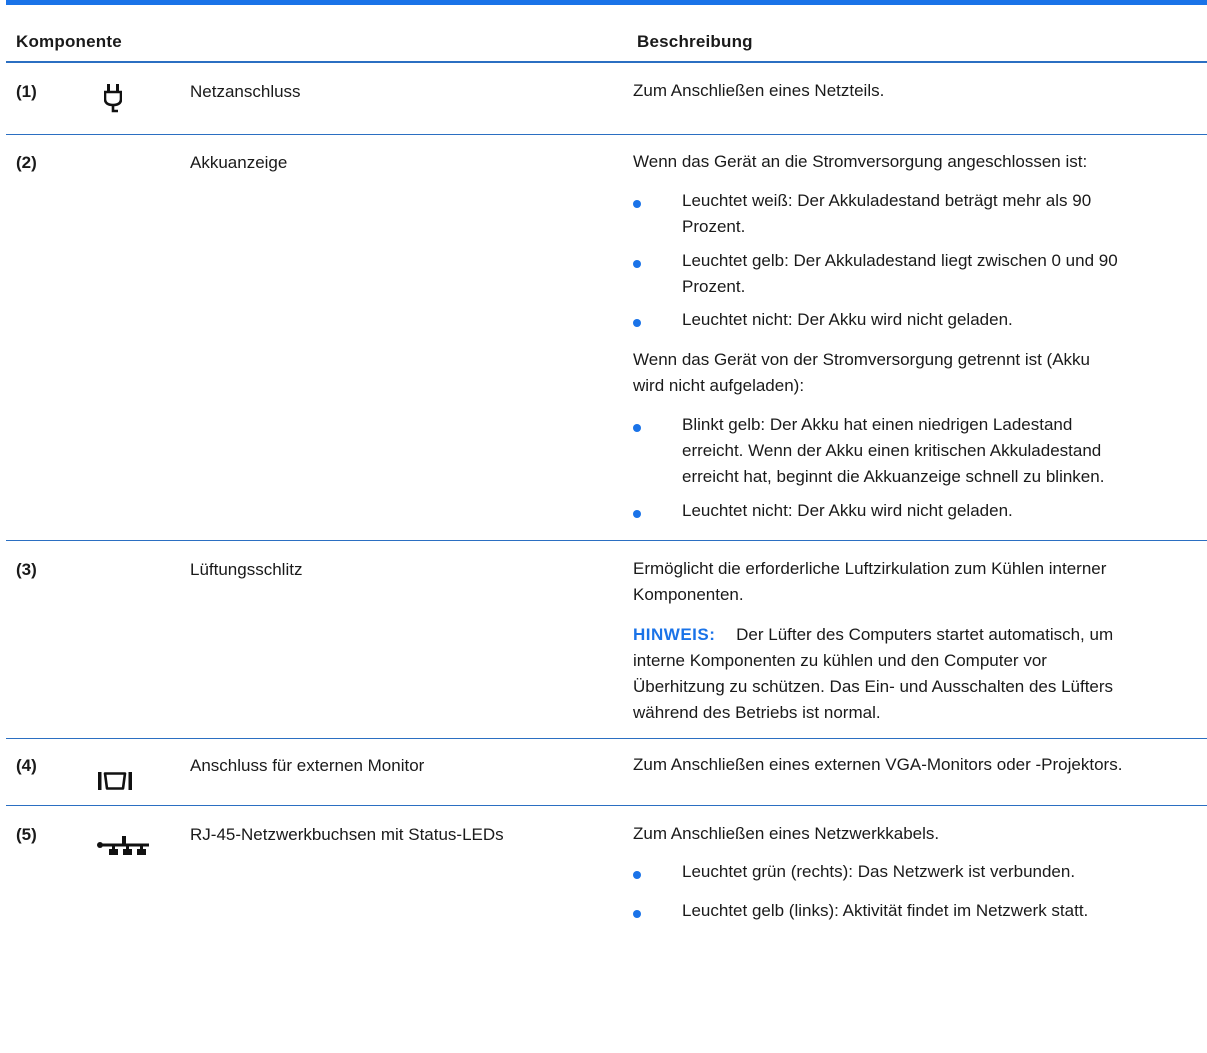  Describe the element at coordinates (26, 91) in the screenshot. I see `row-number: (1)` at that location.